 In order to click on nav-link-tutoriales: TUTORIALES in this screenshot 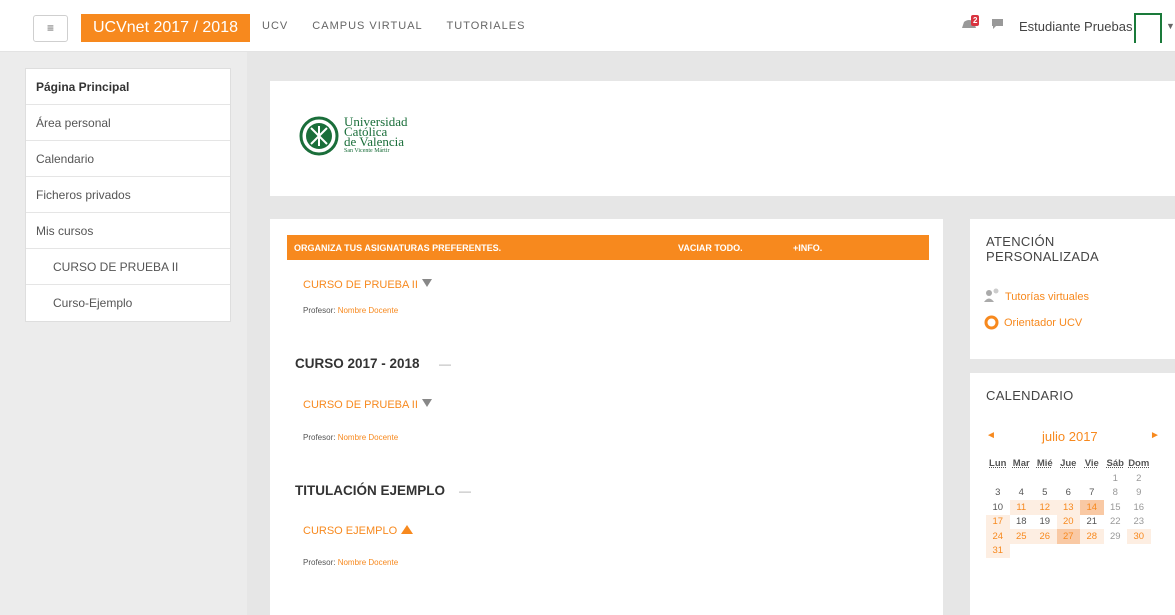, I will do `click(486, 26)`.